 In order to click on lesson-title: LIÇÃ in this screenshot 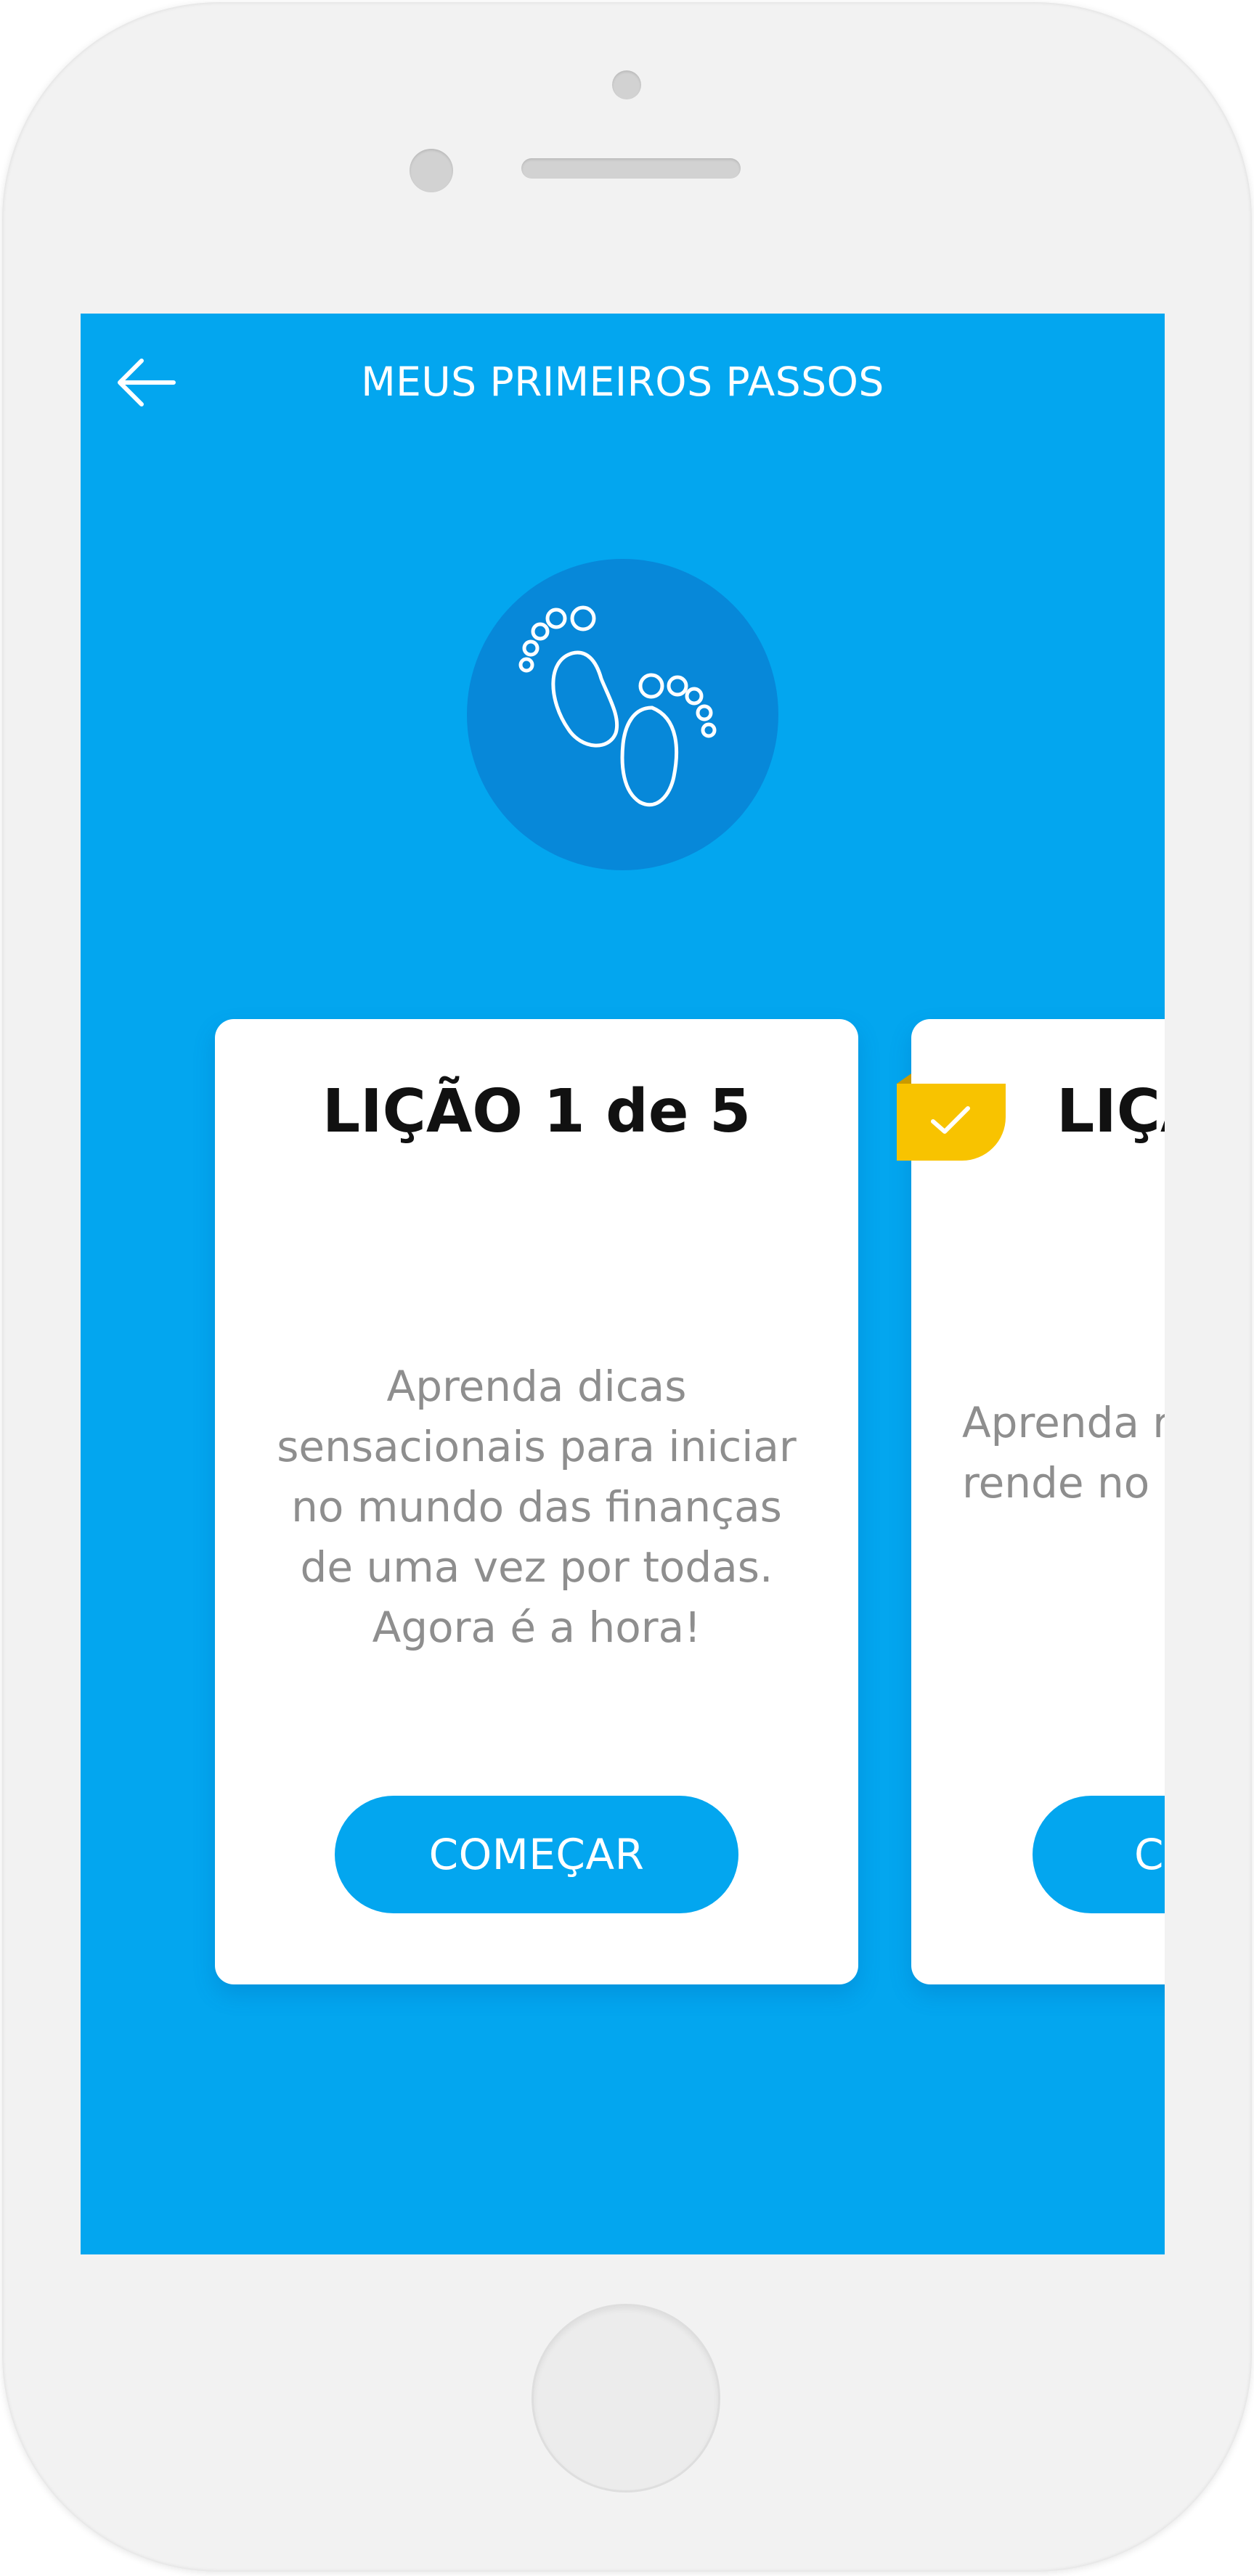, I will do `click(1110, 1112)`.